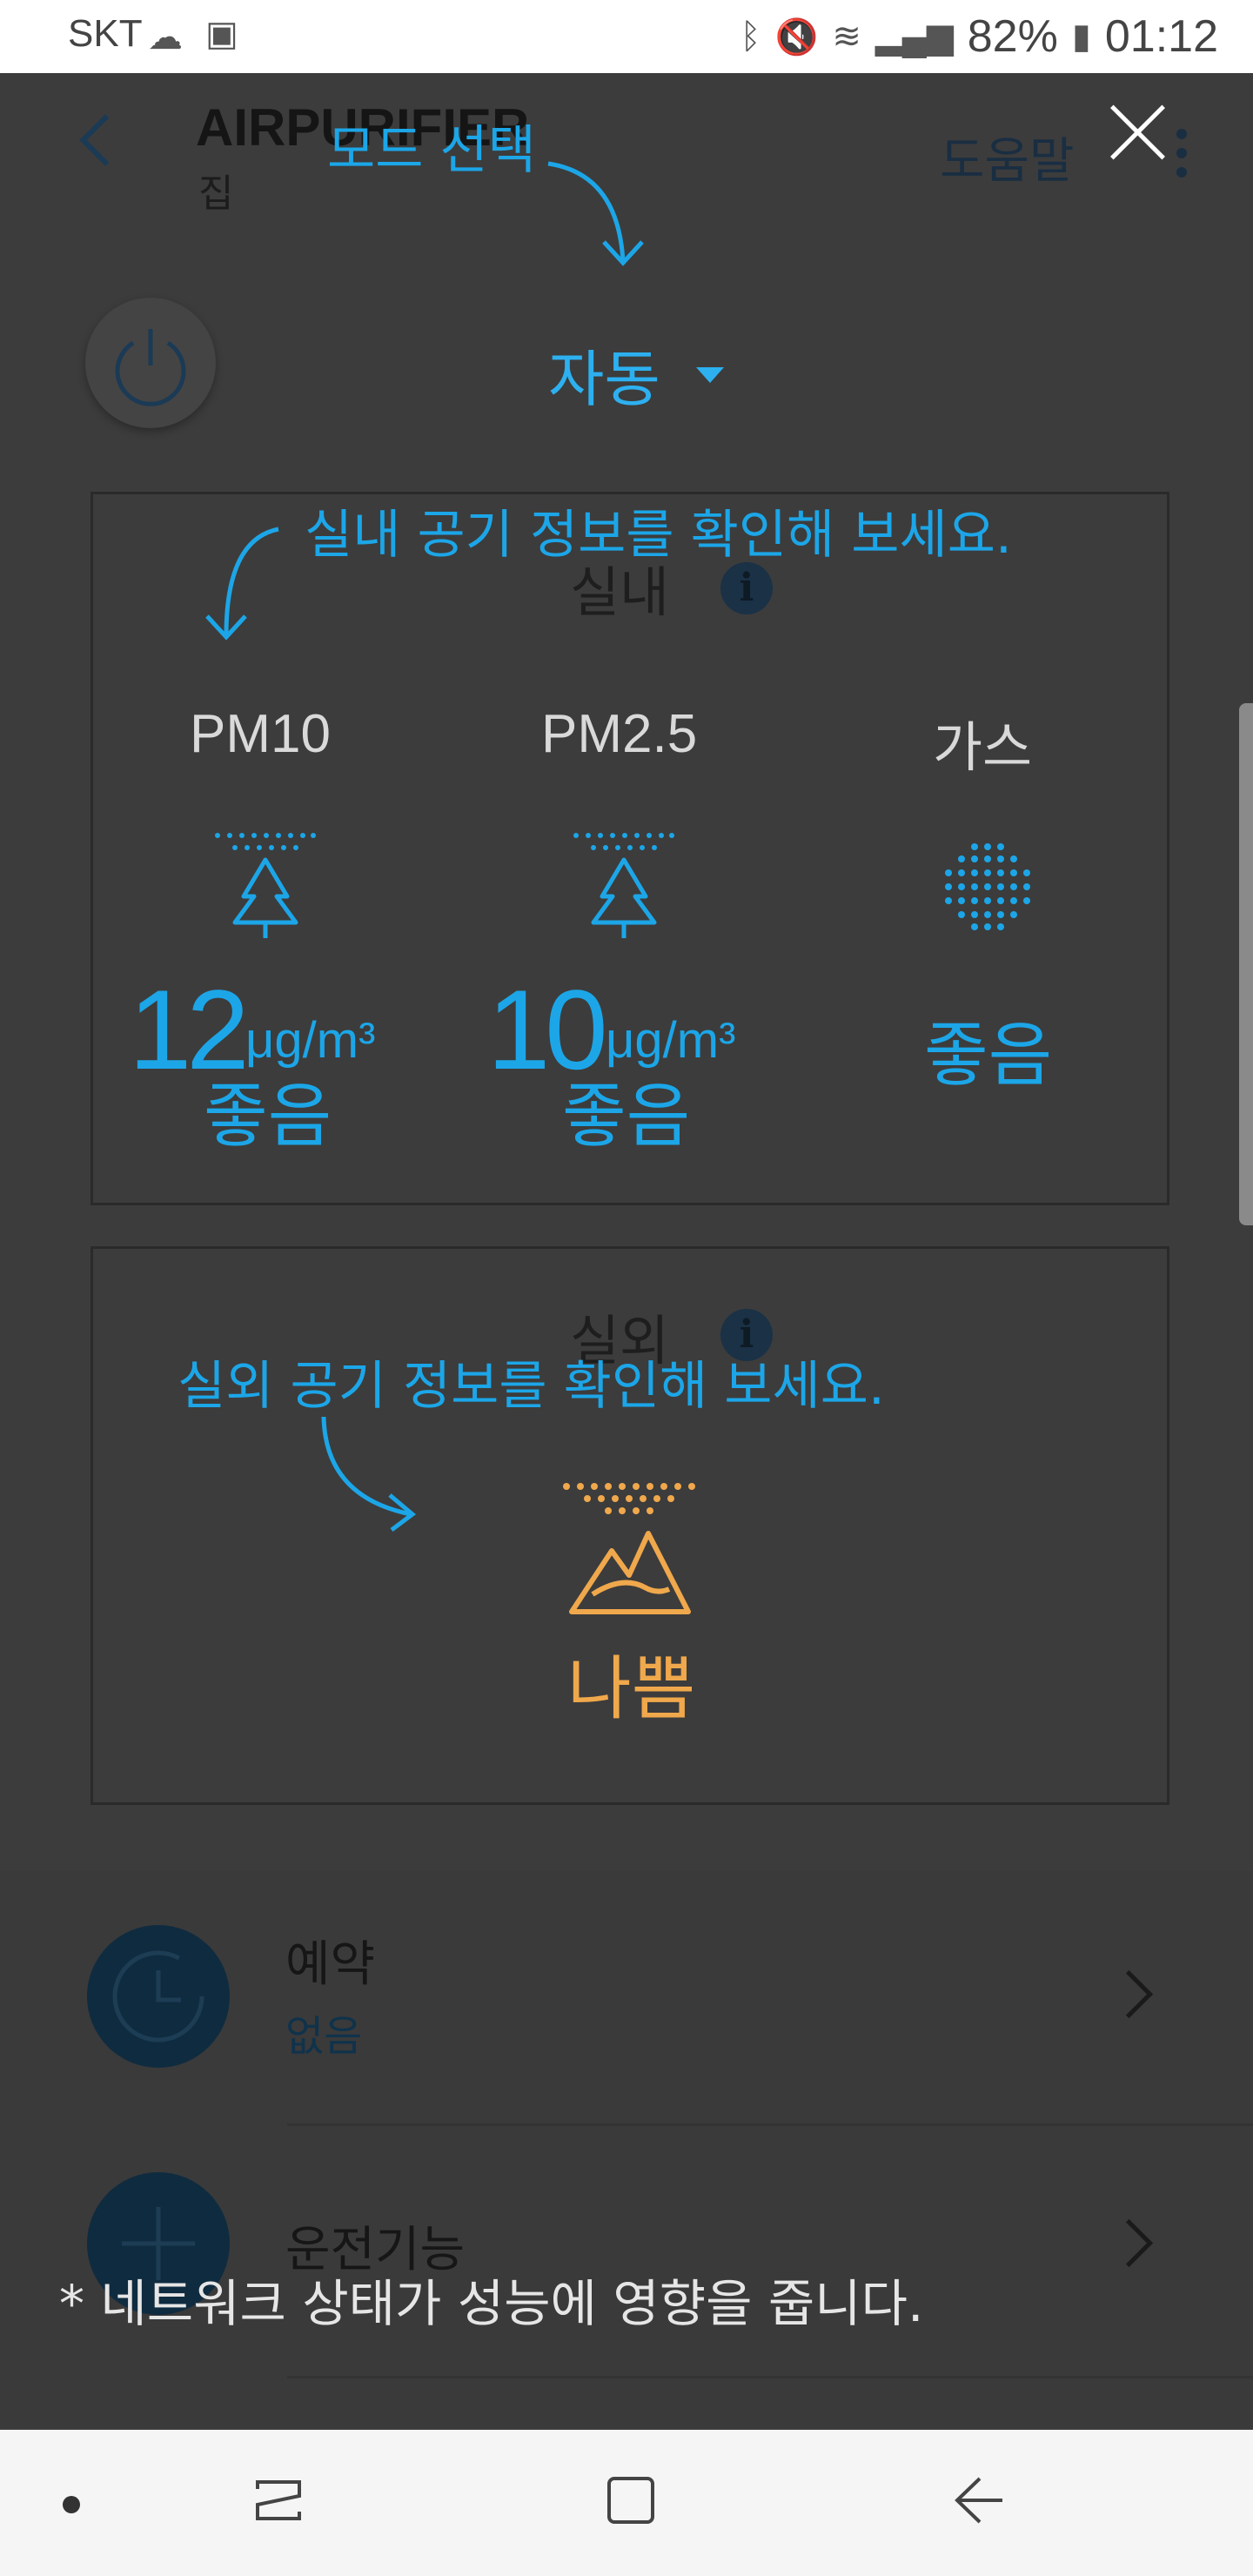 The width and height of the screenshot is (1253, 2576). Describe the element at coordinates (1246, 964) in the screenshot. I see `scrollbar` at that location.